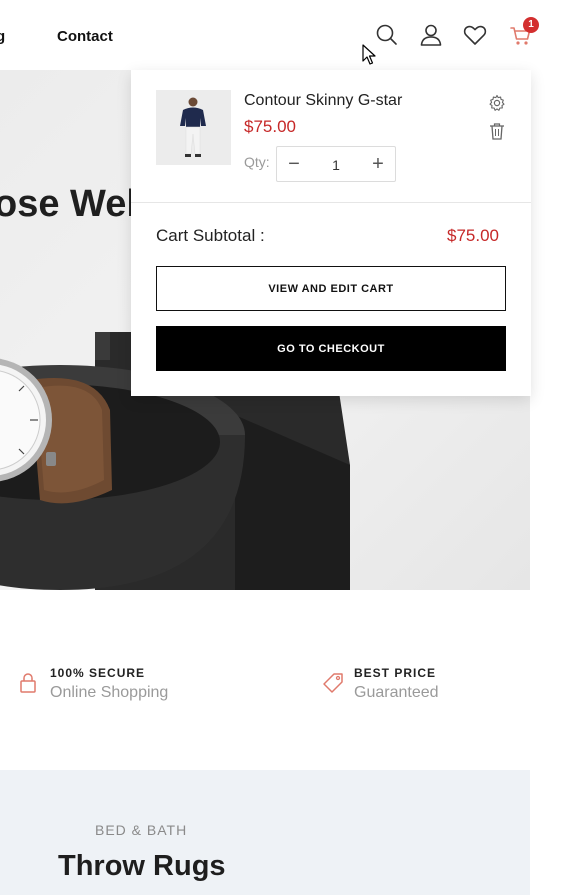  Describe the element at coordinates (431, 35) in the screenshot. I see `user-icon` at that location.